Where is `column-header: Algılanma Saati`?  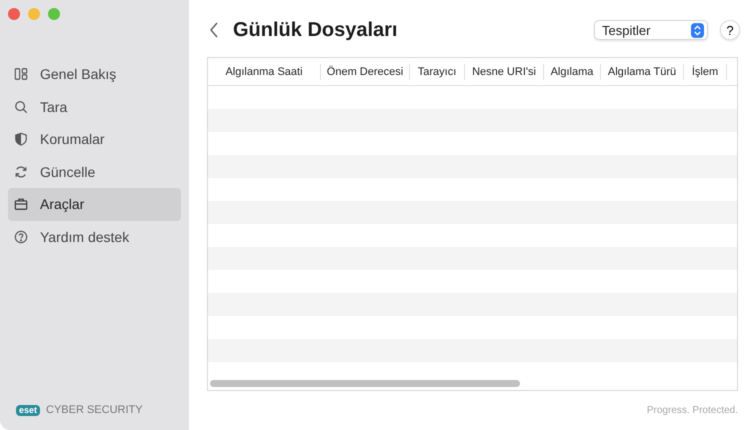
column-header: Algılanma Saati is located at coordinates (264, 72).